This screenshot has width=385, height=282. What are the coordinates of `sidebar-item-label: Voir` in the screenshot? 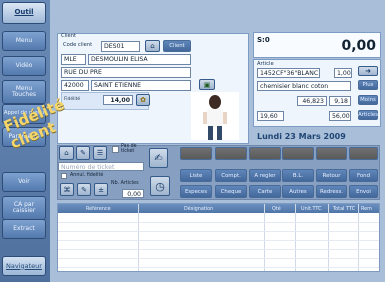 It's located at (24, 181).